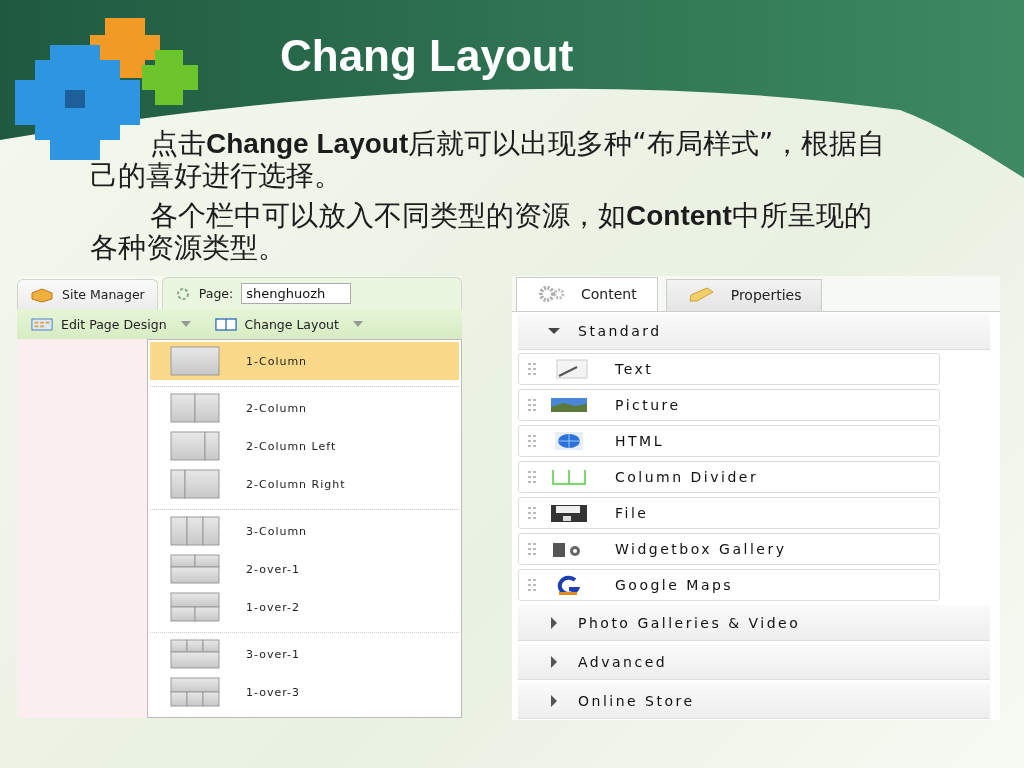  I want to click on content-item: Google Maps, so click(729, 585).